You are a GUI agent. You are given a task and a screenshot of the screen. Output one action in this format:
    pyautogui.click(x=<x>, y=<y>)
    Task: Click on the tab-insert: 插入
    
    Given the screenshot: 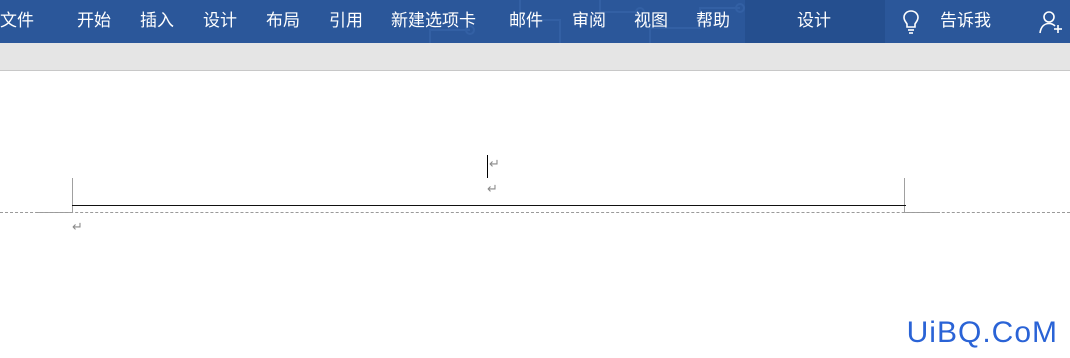 What is the action you would take?
    pyautogui.click(x=157, y=21)
    